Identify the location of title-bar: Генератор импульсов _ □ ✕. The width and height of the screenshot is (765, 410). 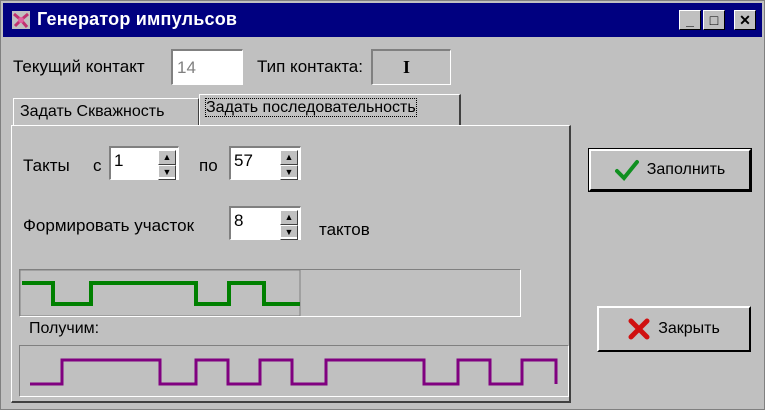
(382, 20).